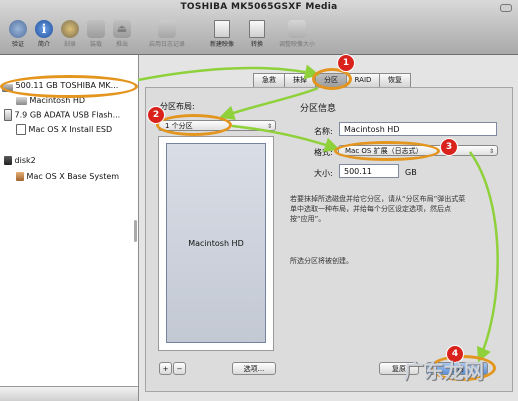 This screenshot has height=401, width=518. What do you see at coordinates (318, 109) in the screenshot?
I see `partition-info-heading: 分区信息` at bounding box center [318, 109].